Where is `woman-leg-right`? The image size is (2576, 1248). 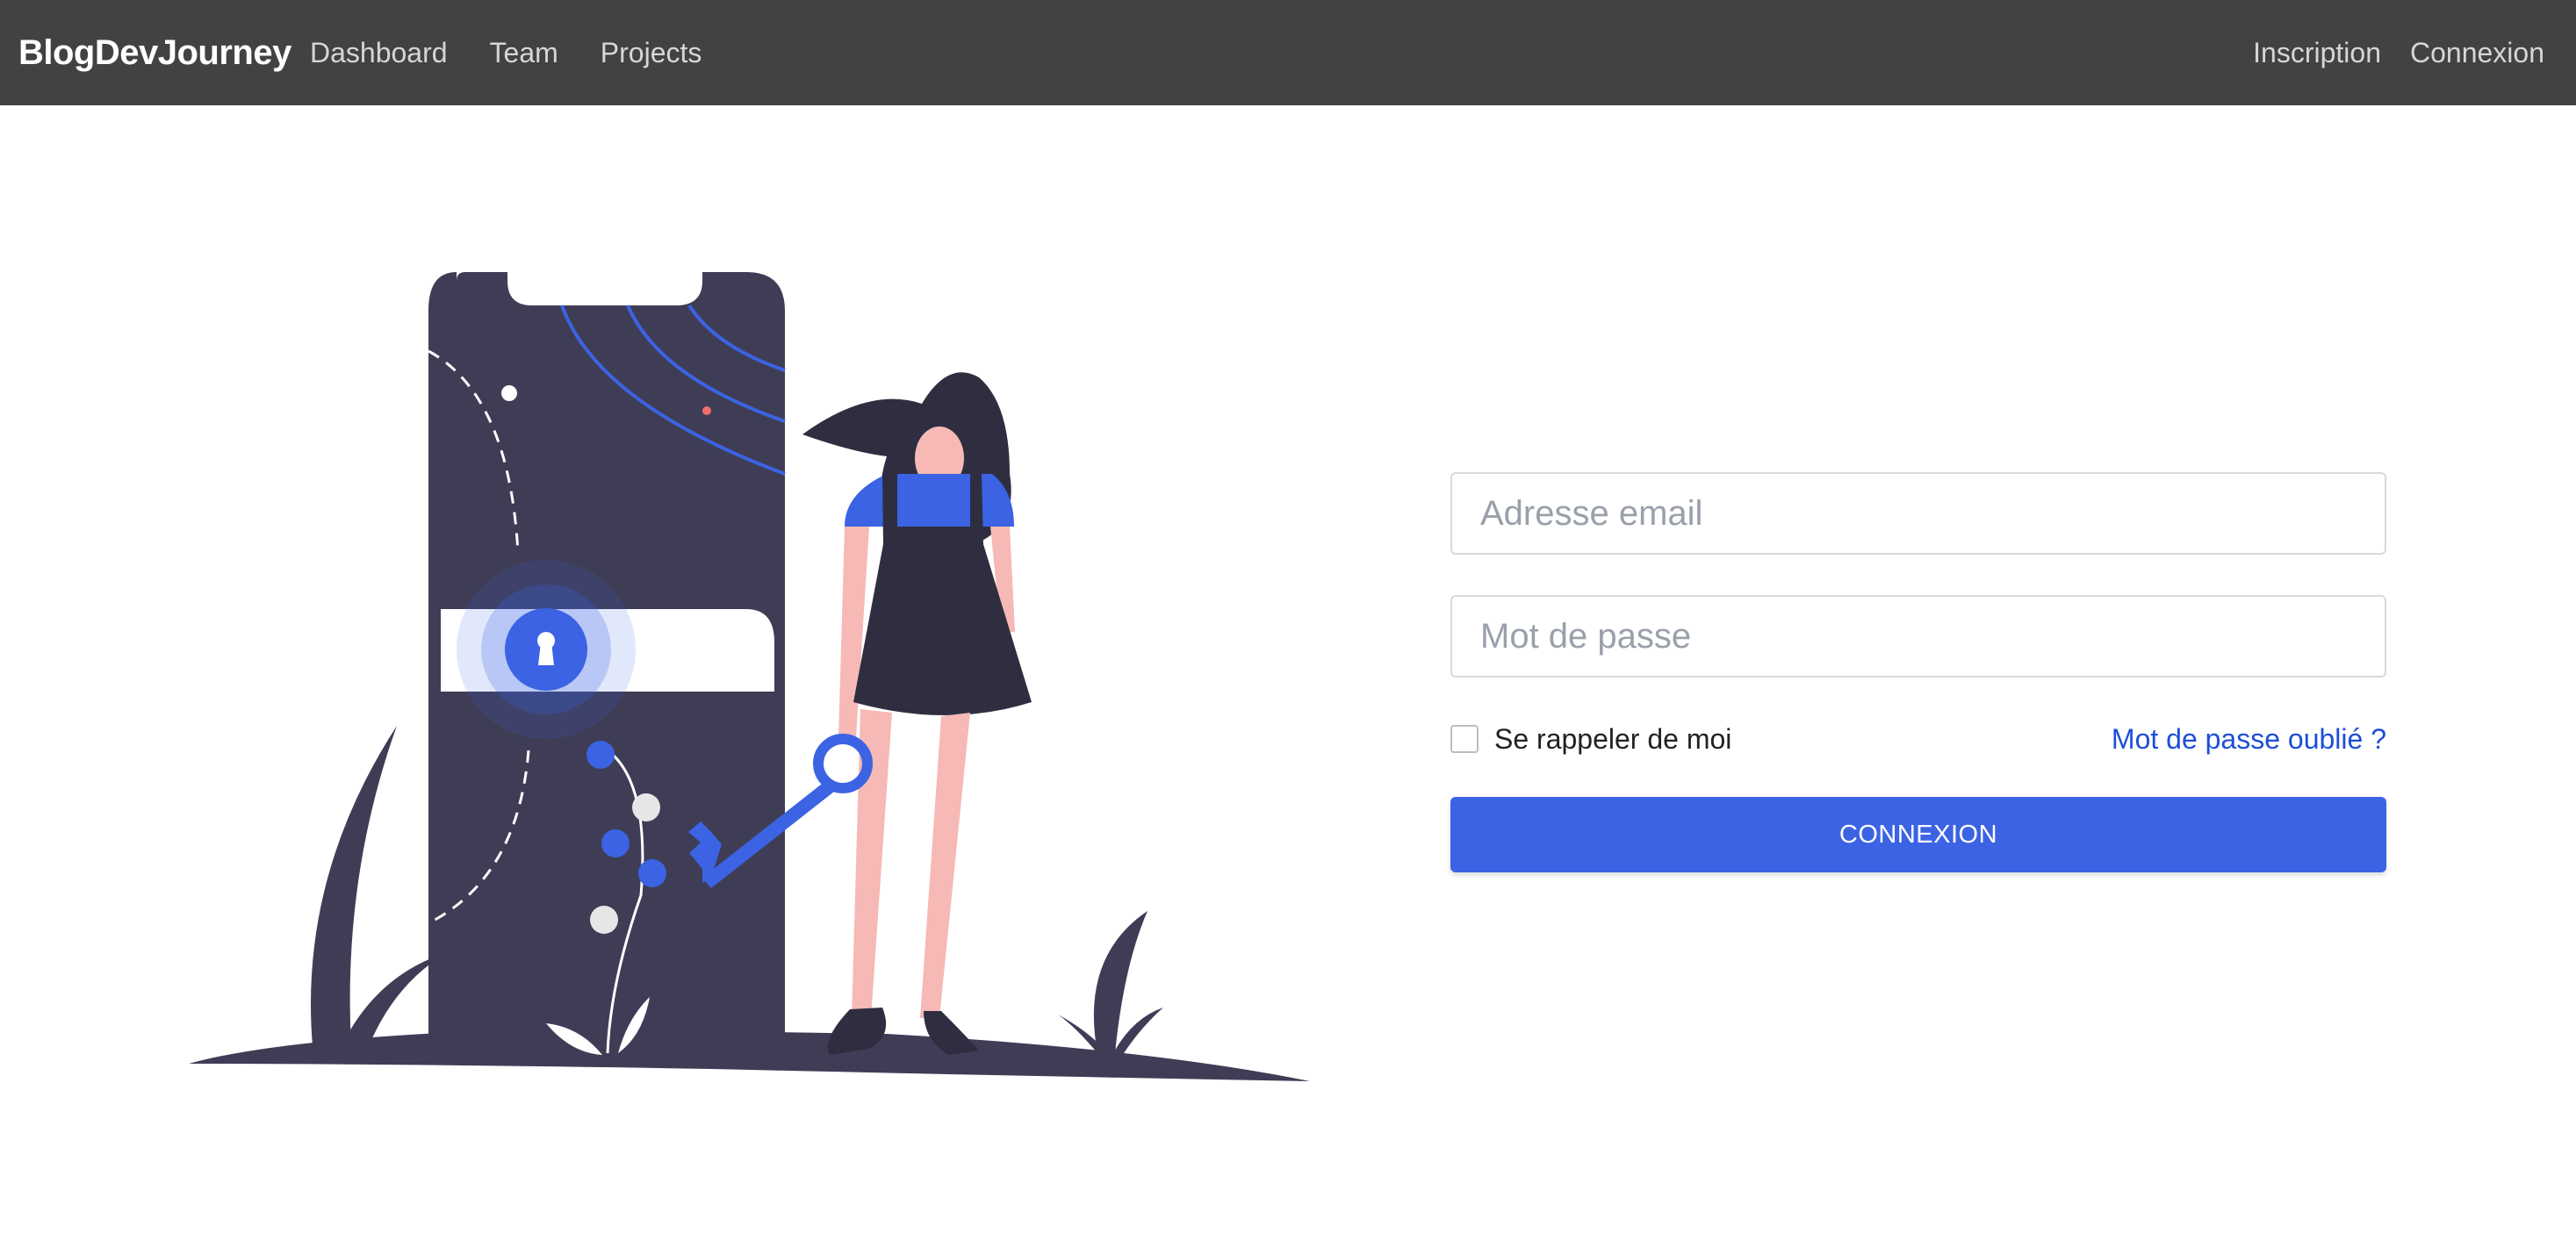
woman-leg-right is located at coordinates (945, 865).